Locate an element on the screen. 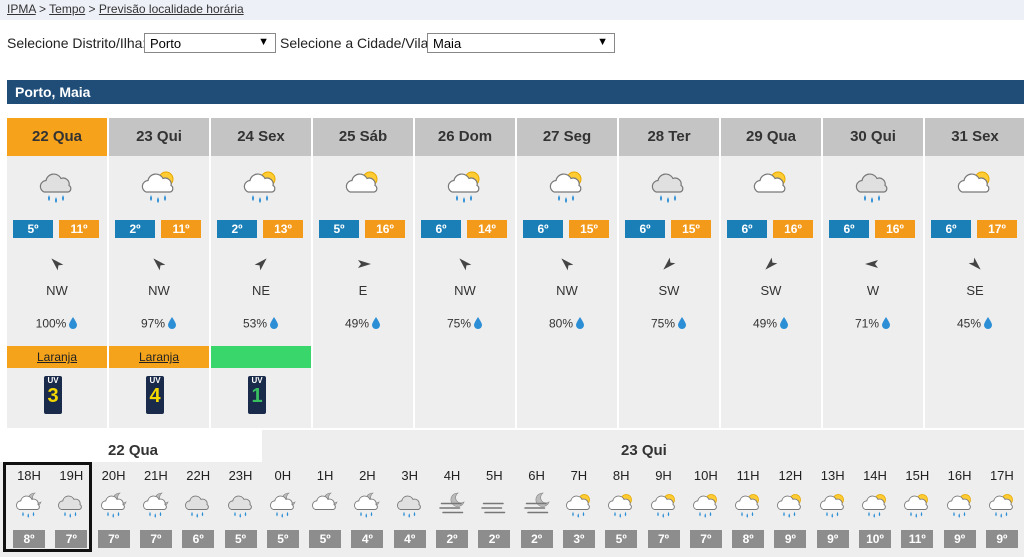  location-title: Porto, Maia is located at coordinates (515, 92).